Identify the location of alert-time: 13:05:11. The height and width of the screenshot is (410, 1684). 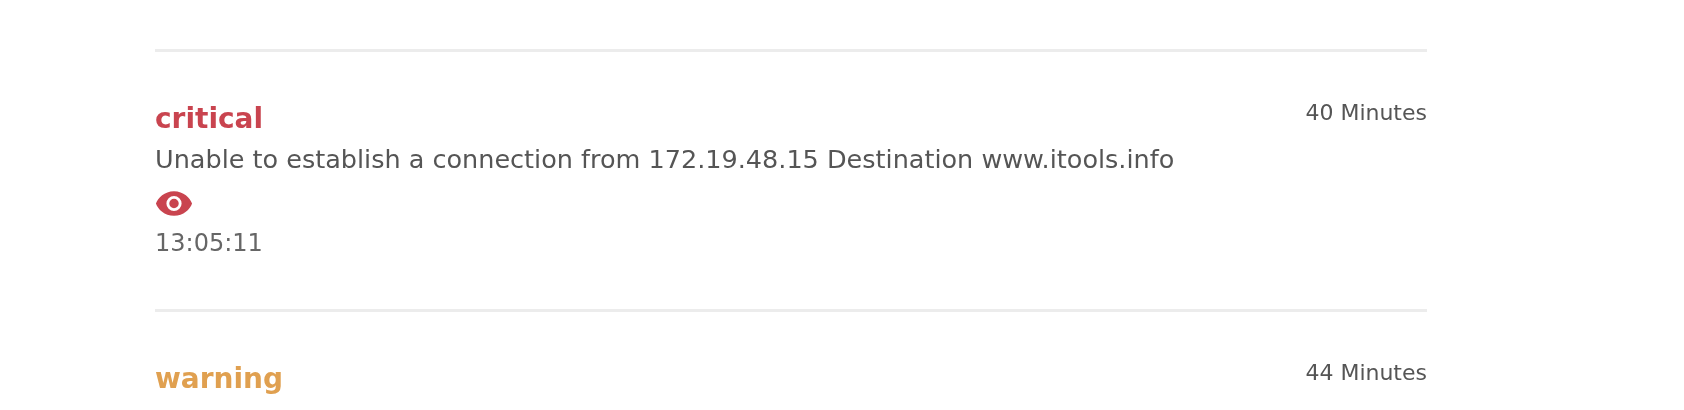
(209, 243).